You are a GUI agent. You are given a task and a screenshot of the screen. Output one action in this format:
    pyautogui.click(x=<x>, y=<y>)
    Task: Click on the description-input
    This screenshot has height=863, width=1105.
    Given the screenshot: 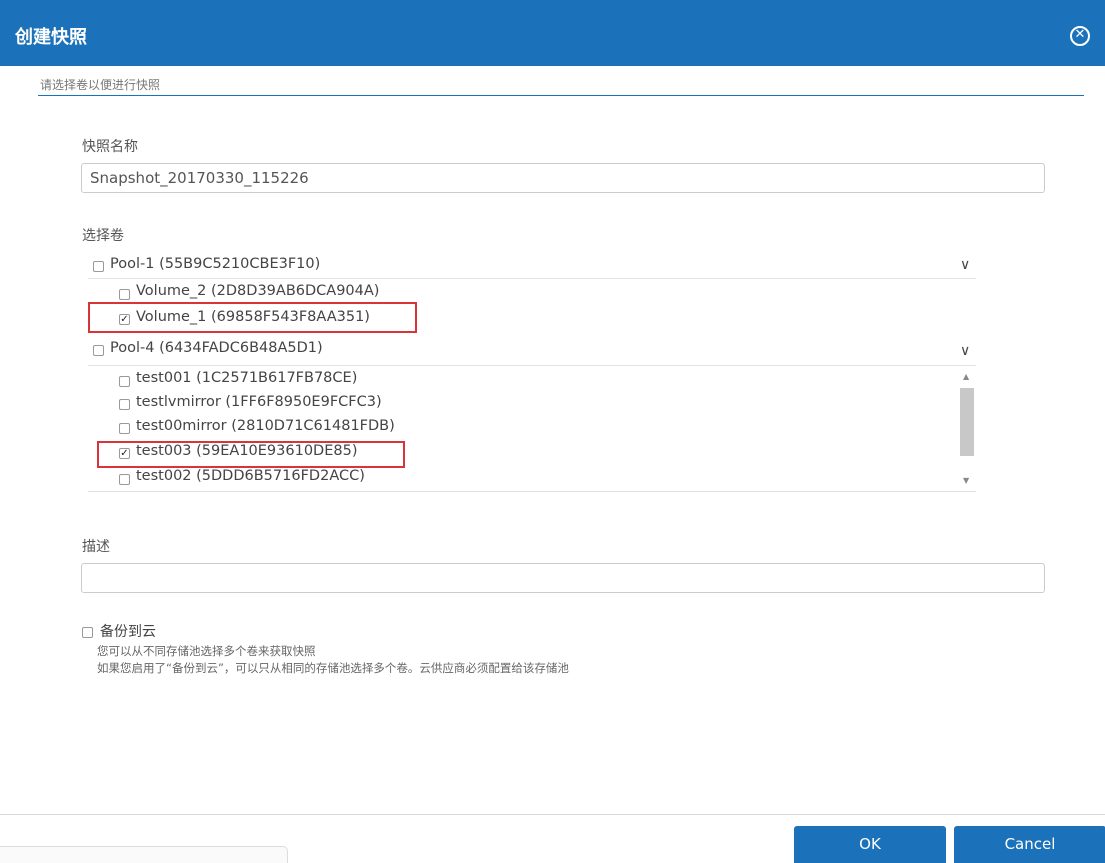 What is the action you would take?
    pyautogui.click(x=563, y=578)
    